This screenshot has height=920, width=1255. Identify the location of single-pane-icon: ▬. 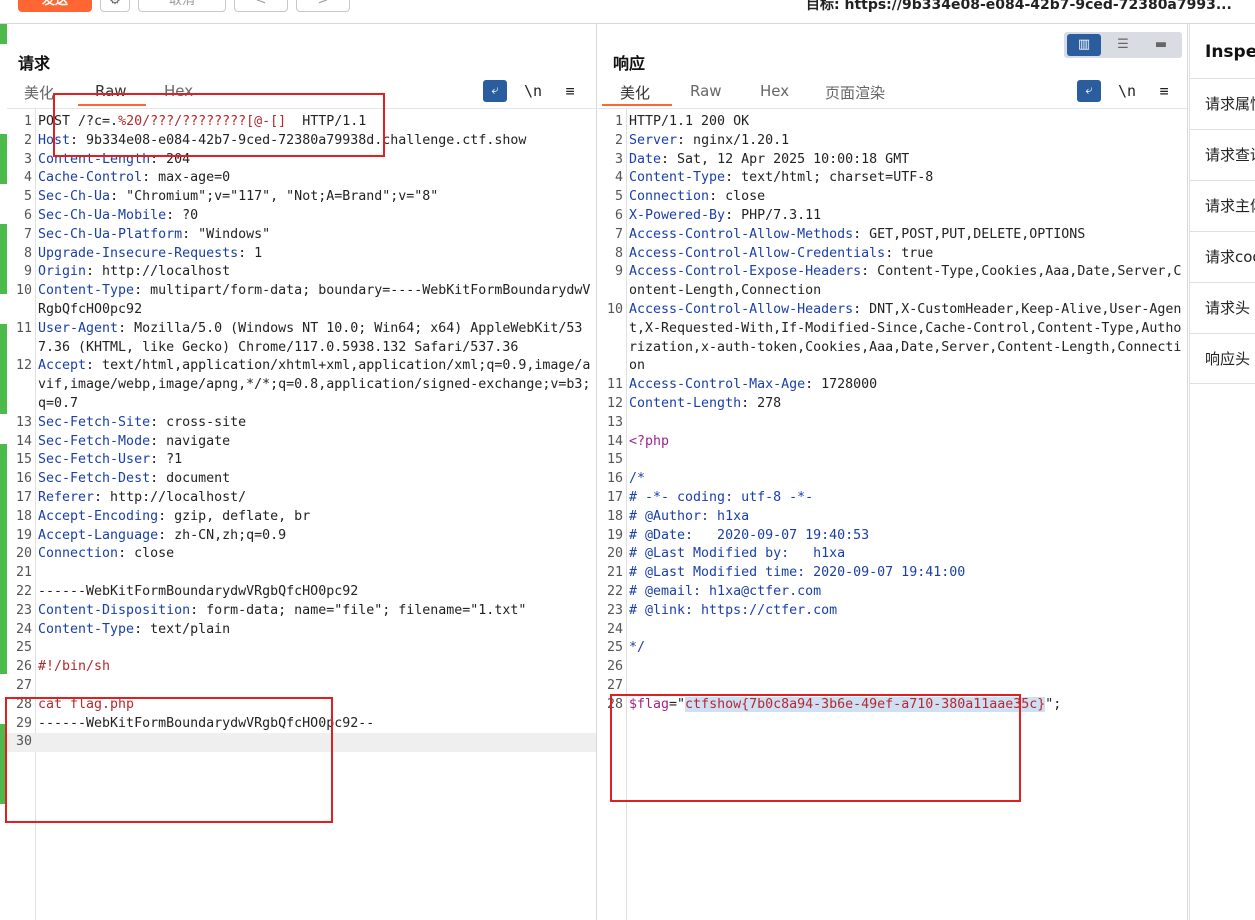
(1161, 45).